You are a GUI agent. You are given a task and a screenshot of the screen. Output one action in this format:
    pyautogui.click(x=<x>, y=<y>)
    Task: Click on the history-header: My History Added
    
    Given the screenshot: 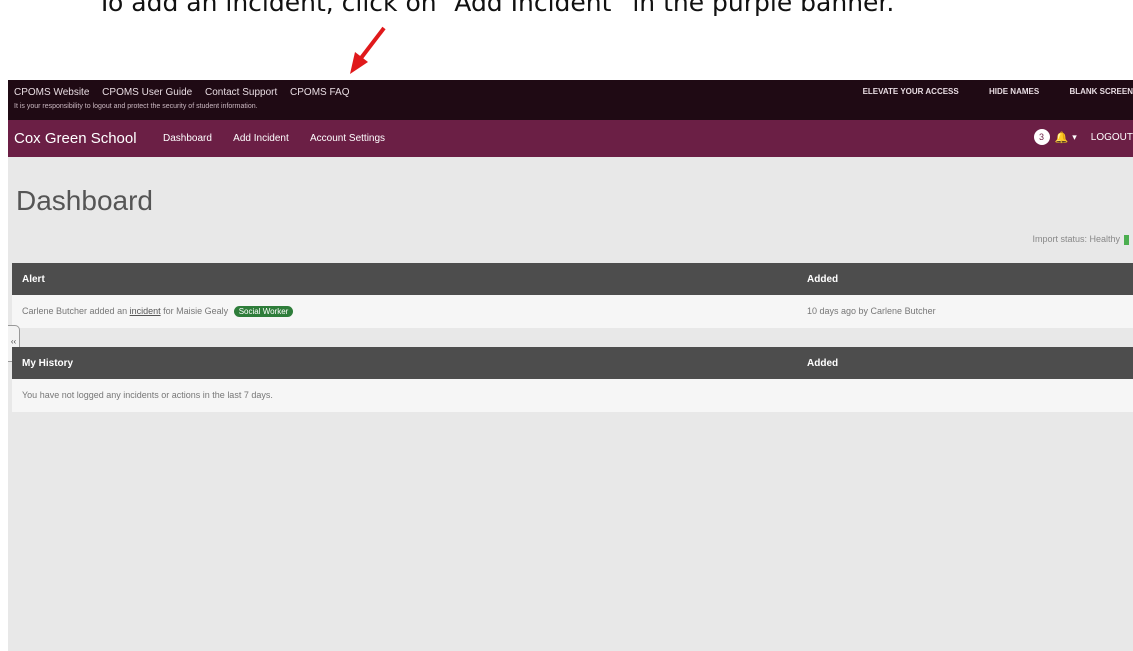 What is the action you would take?
    pyautogui.click(x=572, y=363)
    